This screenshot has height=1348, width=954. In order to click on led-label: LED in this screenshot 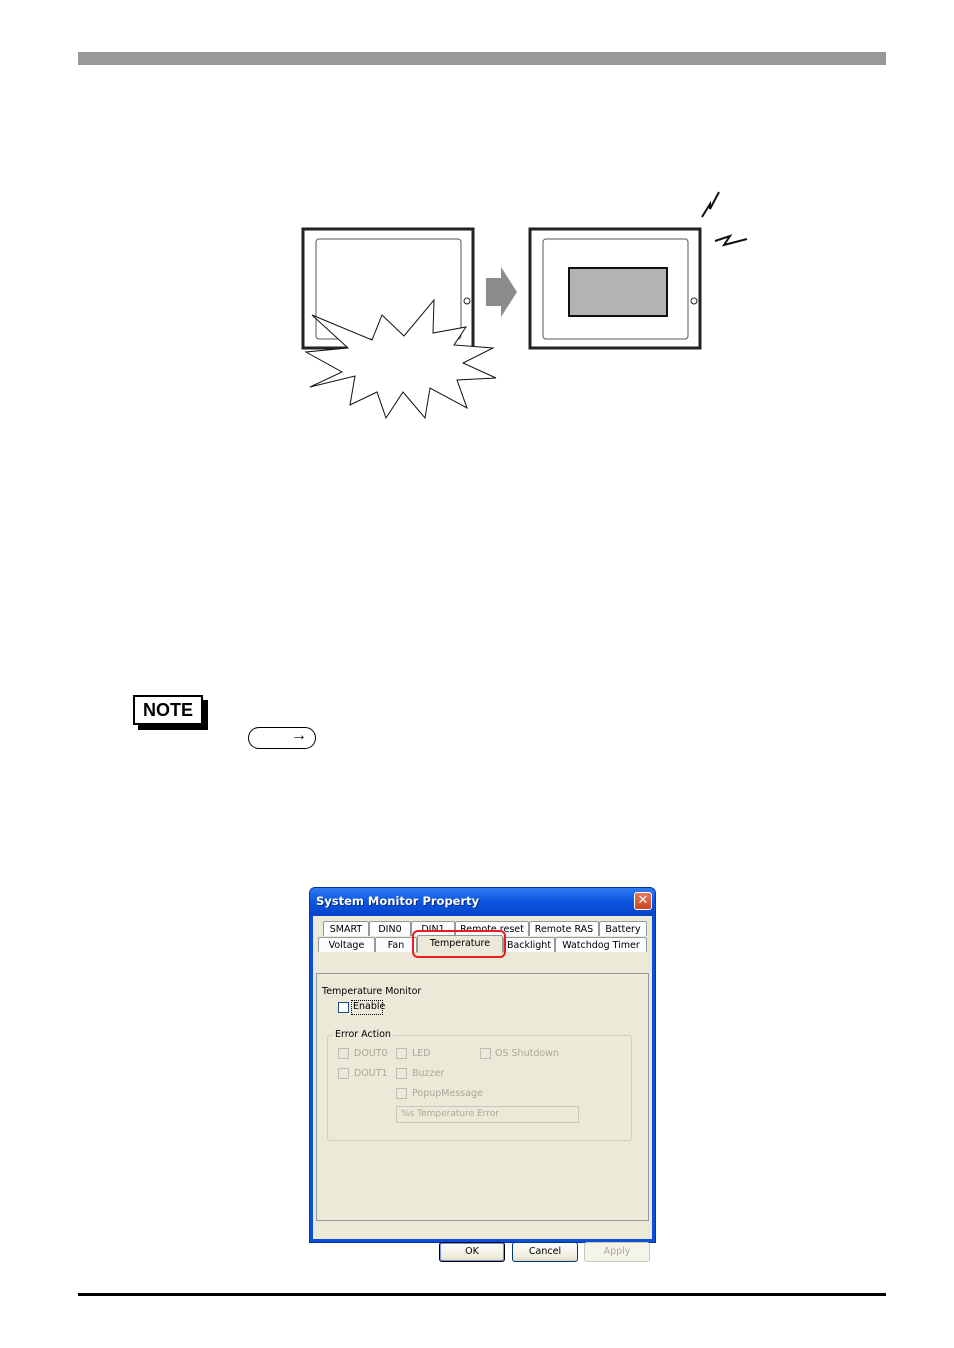, I will do `click(421, 1053)`.